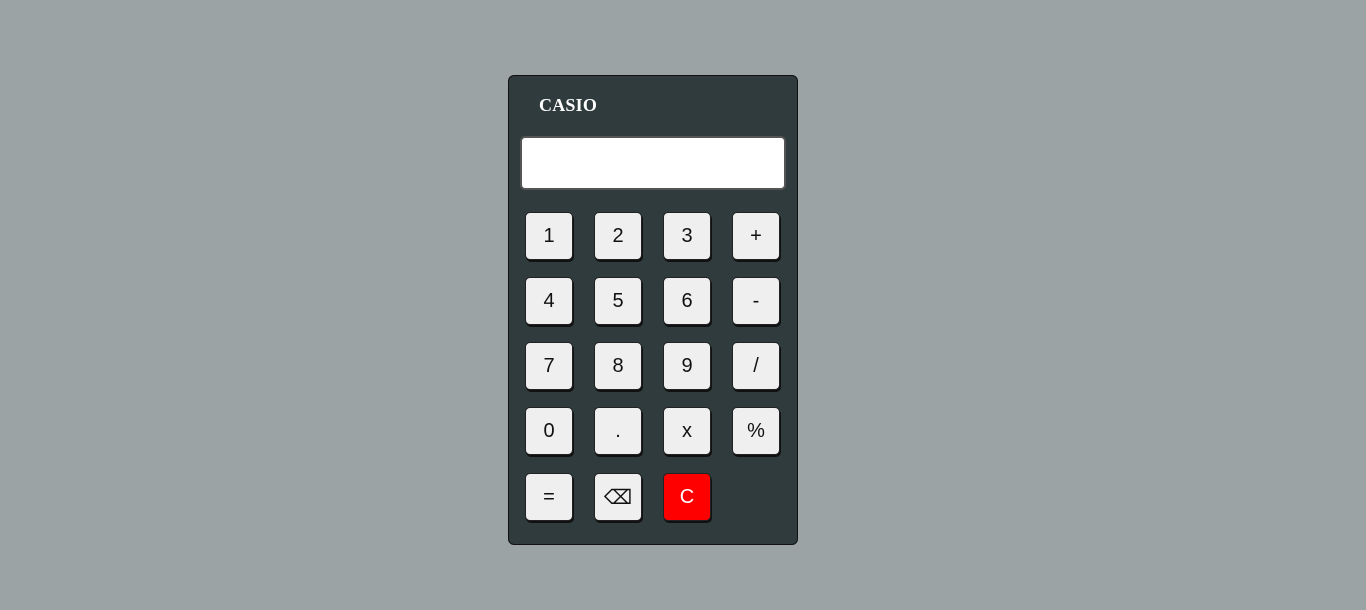 Image resolution: width=1366 pixels, height=610 pixels. I want to click on key-9: 9, so click(687, 366).